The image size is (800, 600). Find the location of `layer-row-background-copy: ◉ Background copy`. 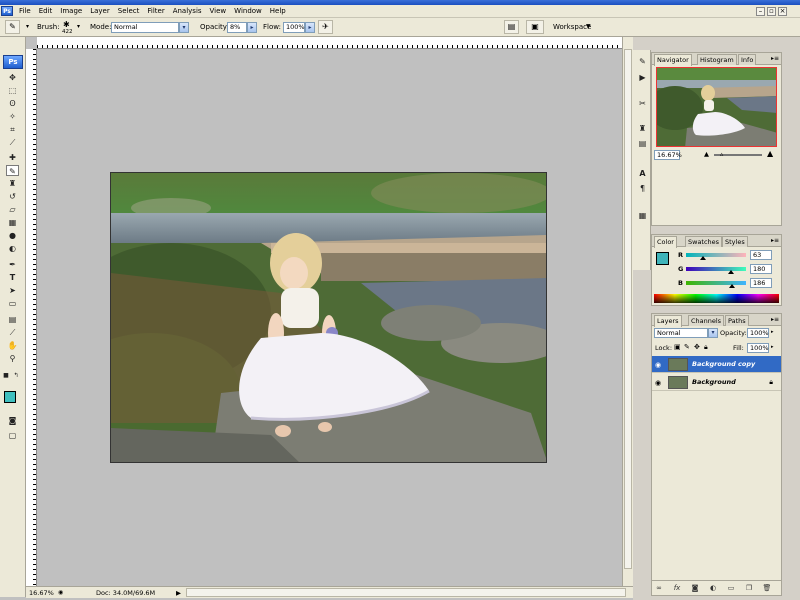

layer-row-background-copy: ◉ Background copy is located at coordinates (716, 364).